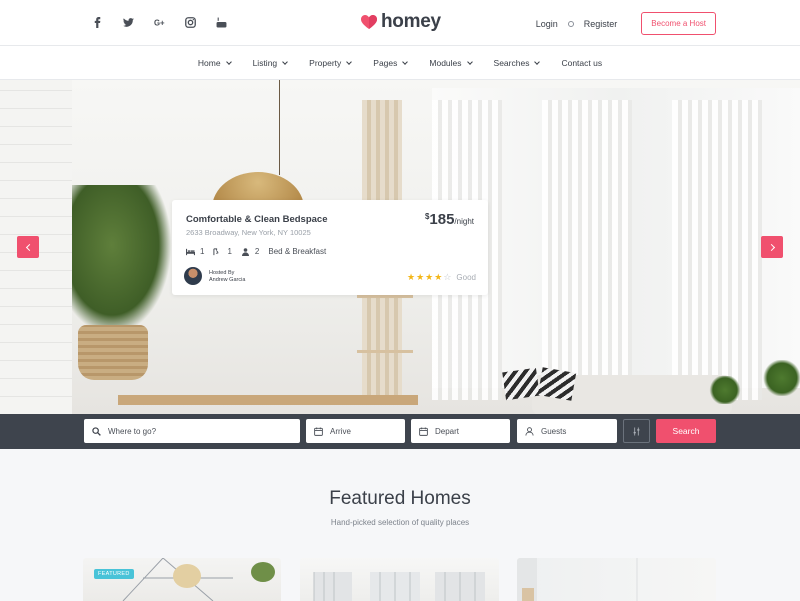 The image size is (800, 601). I want to click on slider-prev-button, so click(28, 247).